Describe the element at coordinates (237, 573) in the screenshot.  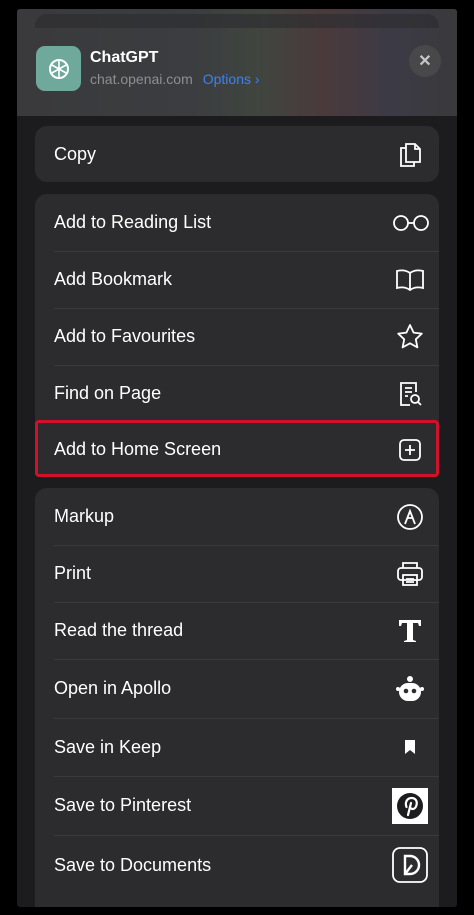
I see `action-print: Print` at that location.